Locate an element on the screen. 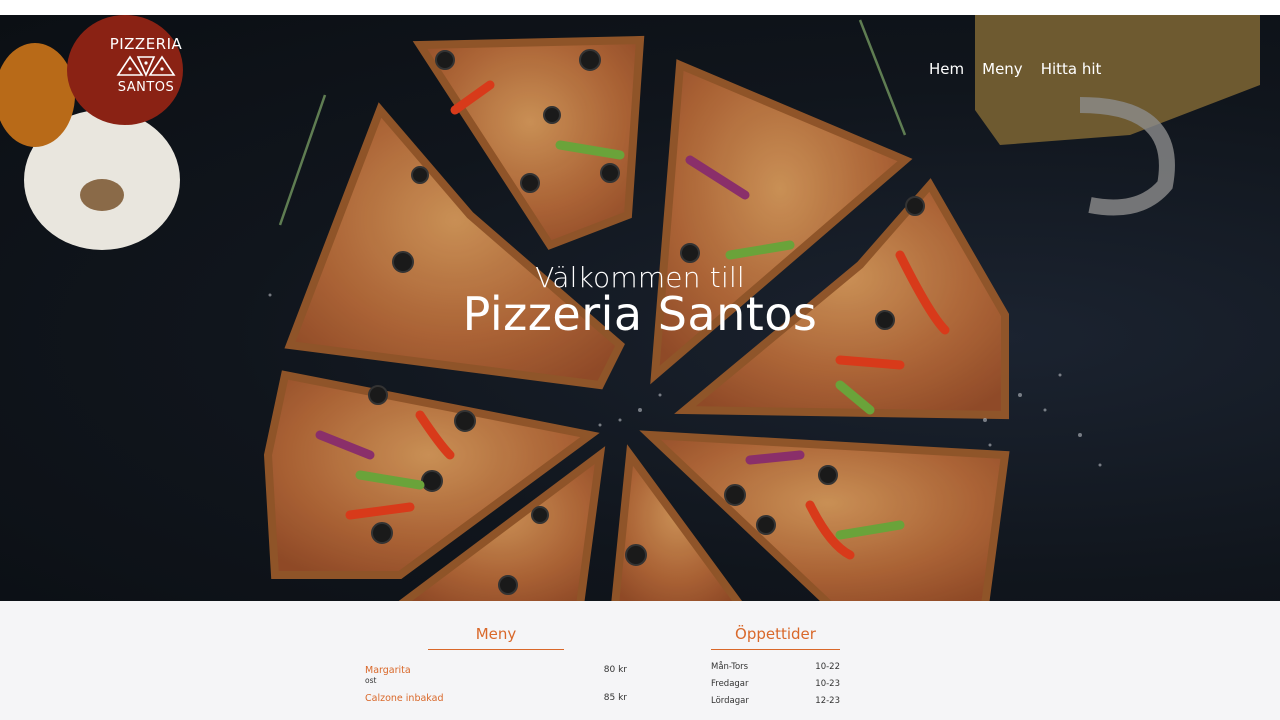 Image resolution: width=1280 pixels, height=720 pixels. beer-mug is located at coordinates (1117, 115).